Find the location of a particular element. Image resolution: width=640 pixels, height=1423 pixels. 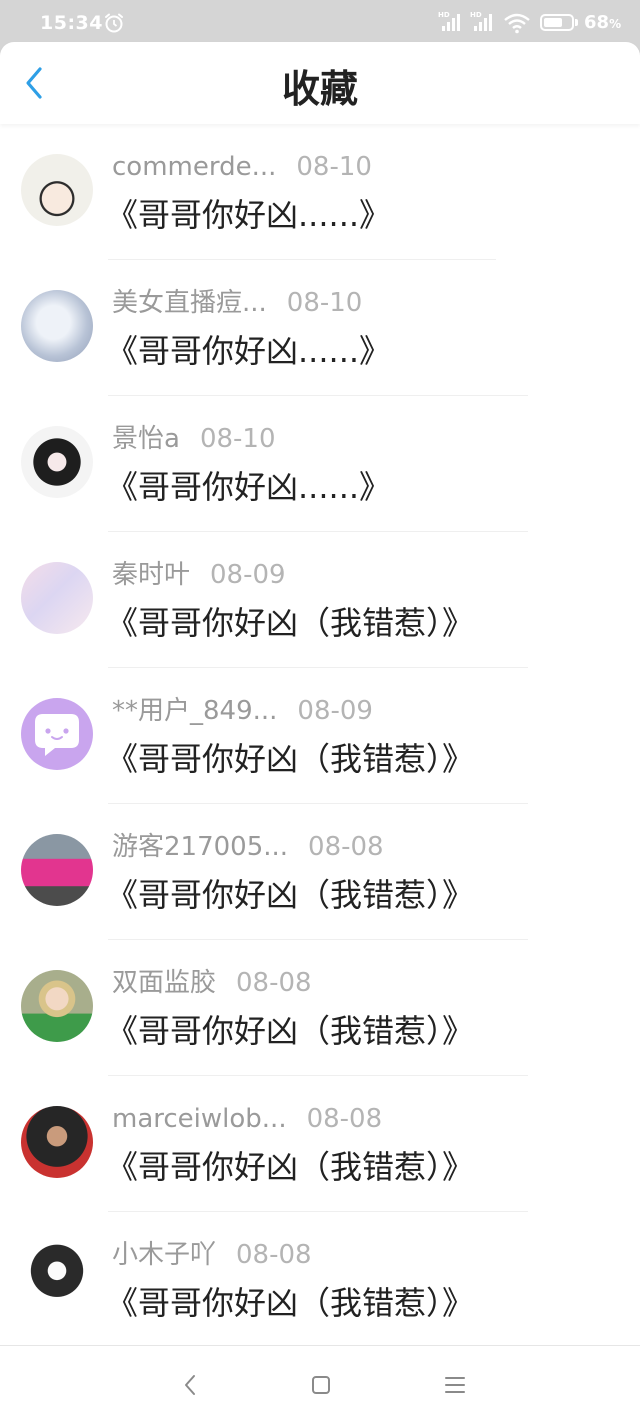

alarm-icon is located at coordinates (114, 23).